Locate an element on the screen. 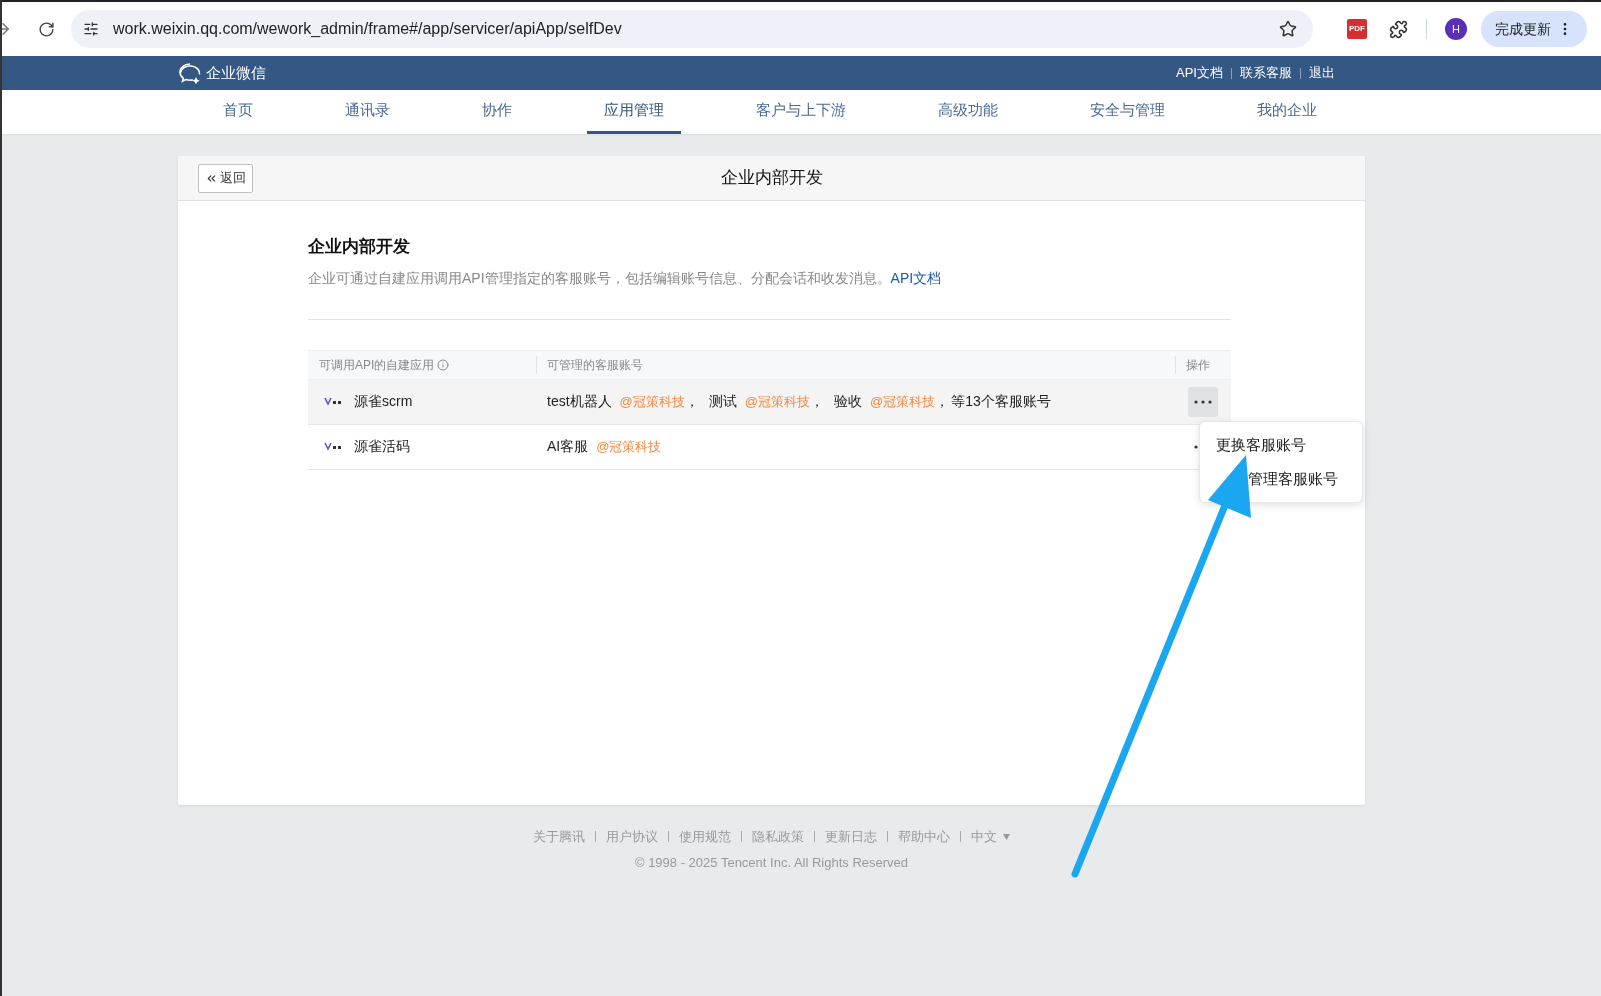  account-name: test机器人 is located at coordinates (579, 401).